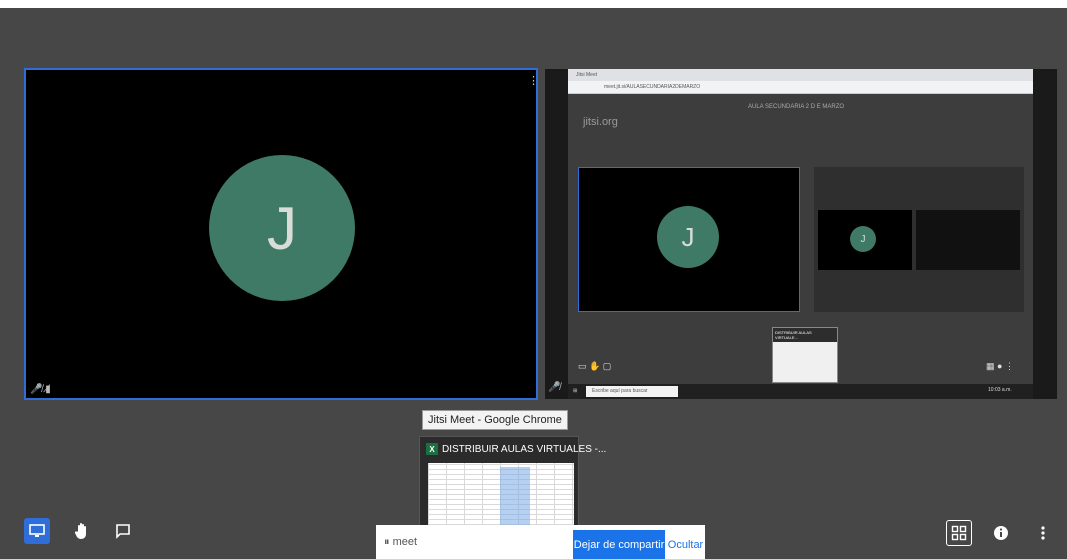 The image size is (1067, 559). I want to click on room-title: AULA SECUNDARIA 2 D E MARZO, so click(796, 107).